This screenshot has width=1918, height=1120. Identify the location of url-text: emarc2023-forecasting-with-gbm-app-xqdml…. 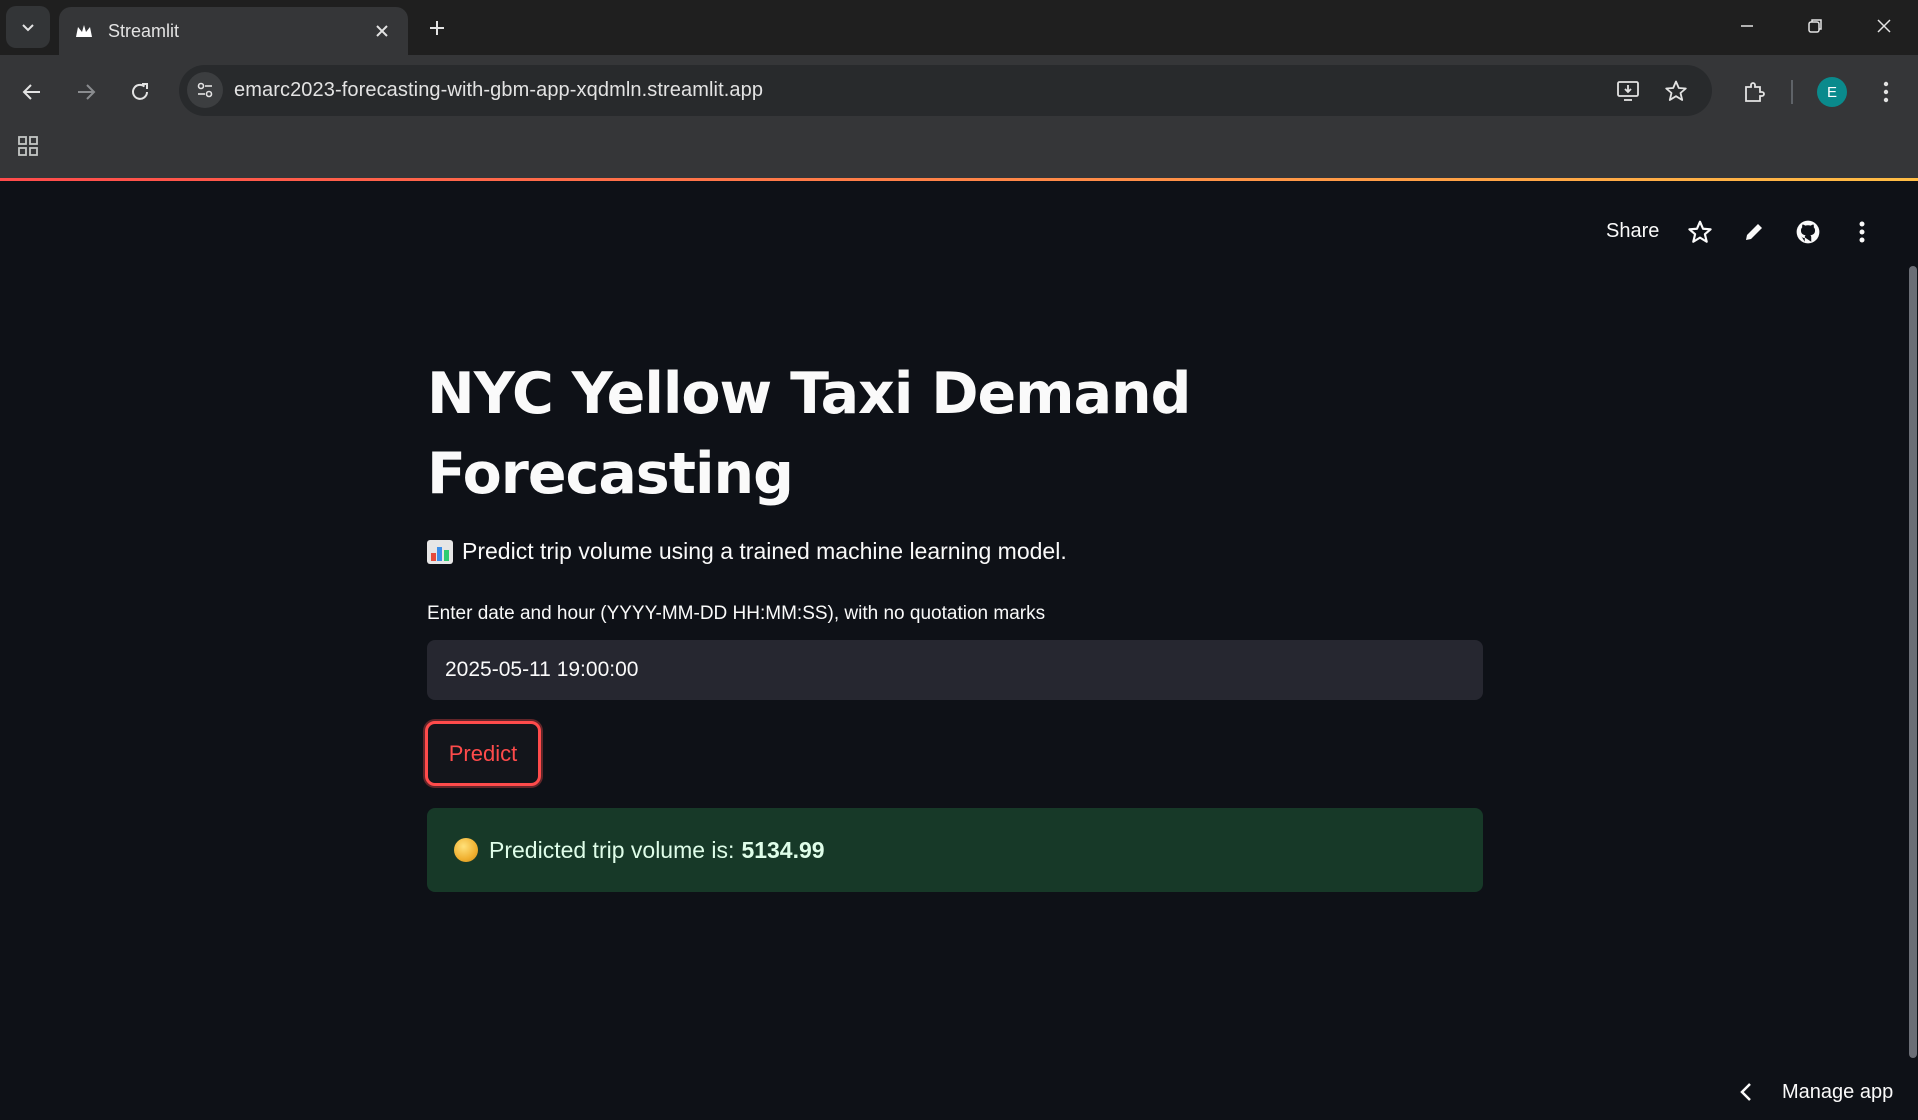
(498, 90).